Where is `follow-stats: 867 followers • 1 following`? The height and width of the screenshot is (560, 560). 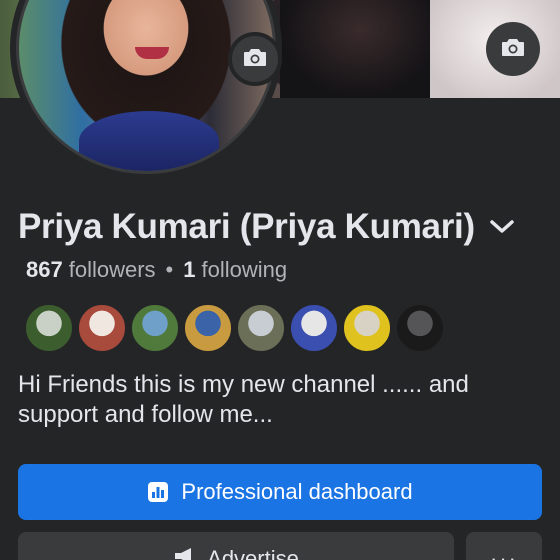 follow-stats: 867 followers • 1 following is located at coordinates (156, 270).